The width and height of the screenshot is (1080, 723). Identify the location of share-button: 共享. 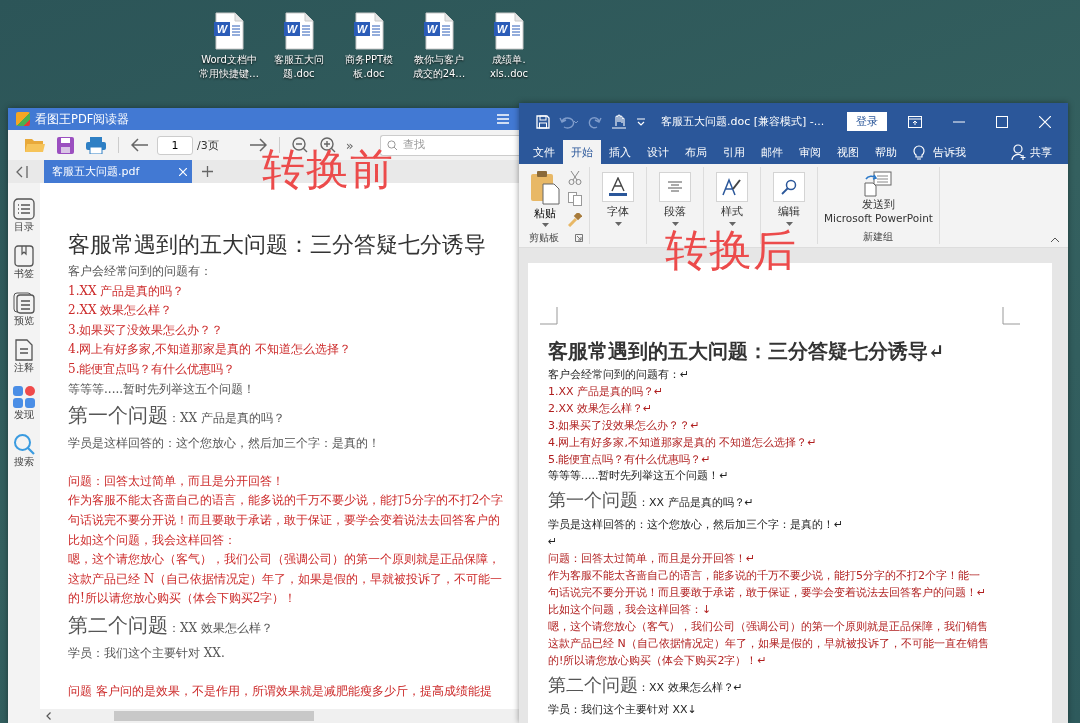
(1031, 152).